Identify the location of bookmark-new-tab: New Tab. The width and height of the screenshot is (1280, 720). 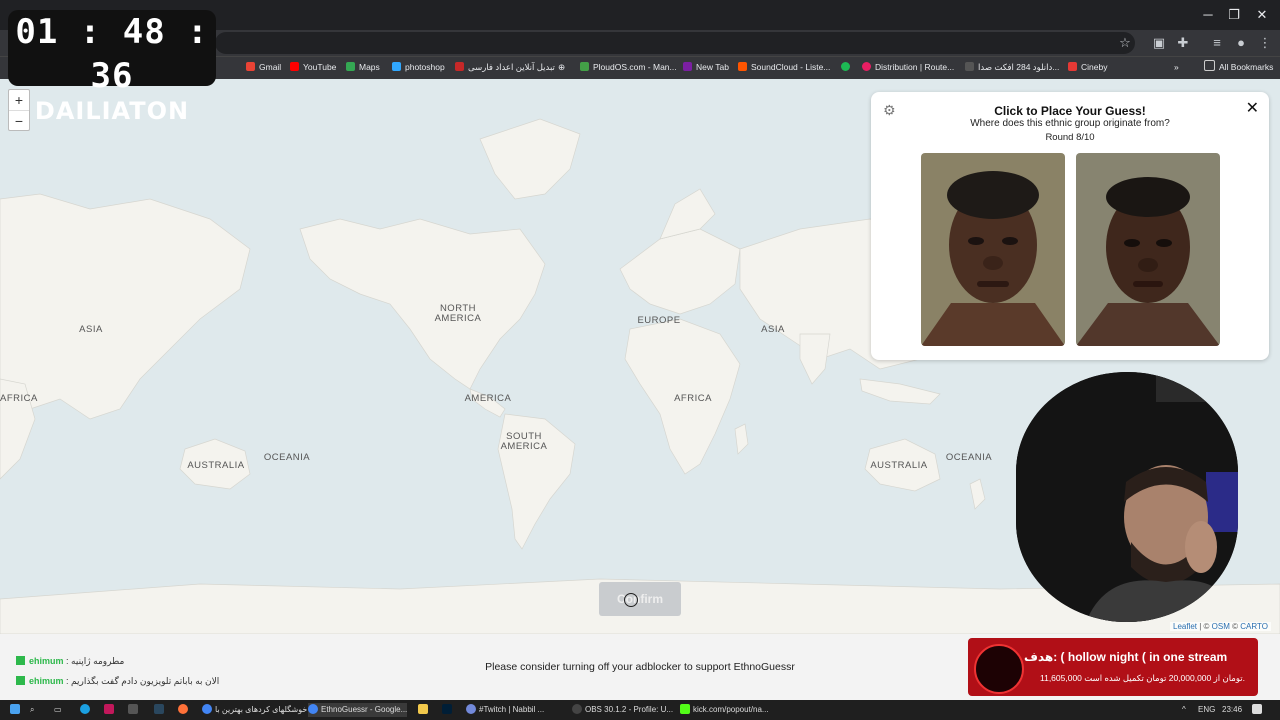
(706, 67).